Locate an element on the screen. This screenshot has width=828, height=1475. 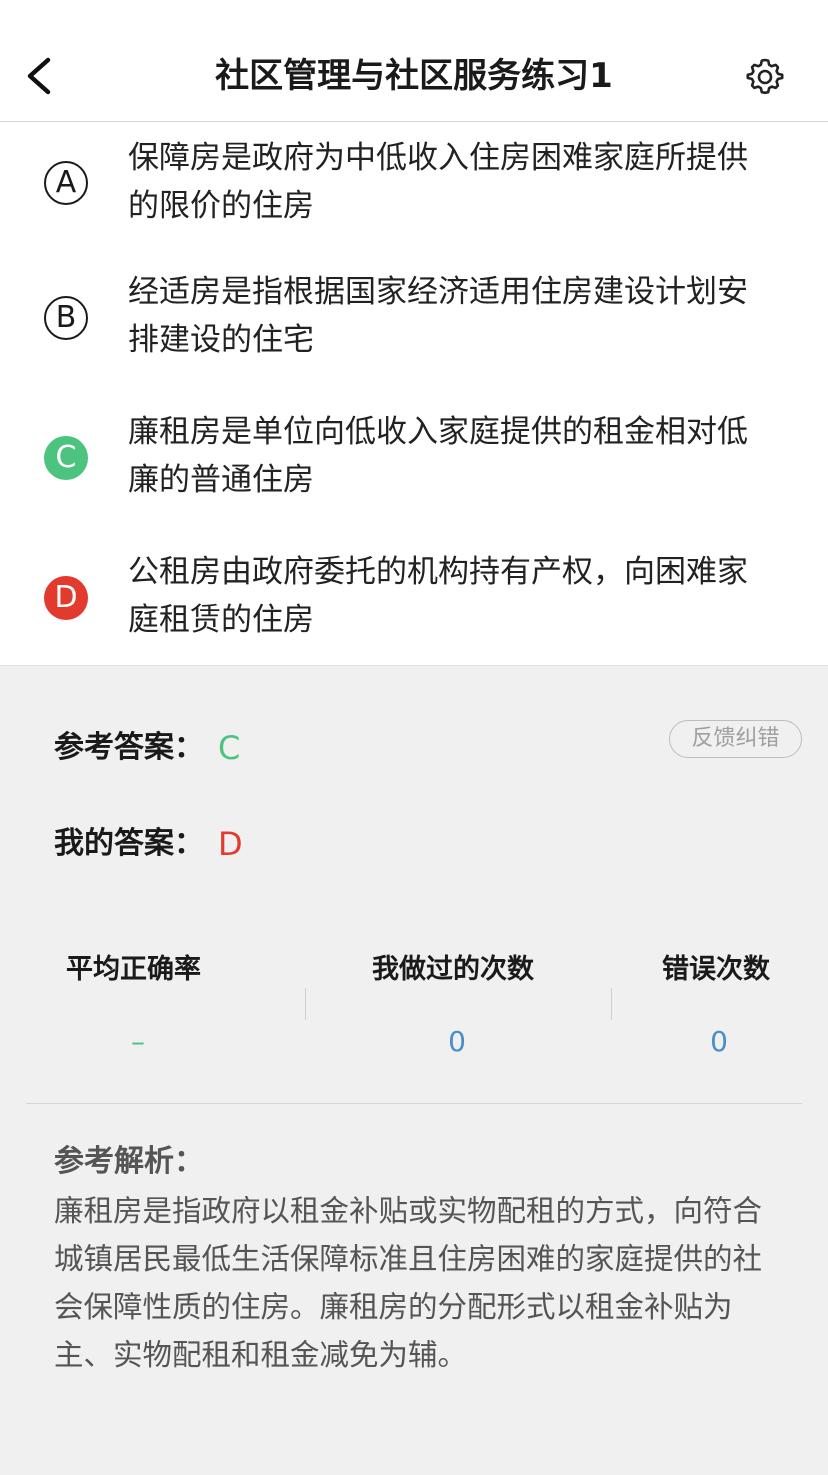
settings-button is located at coordinates (765, 77).